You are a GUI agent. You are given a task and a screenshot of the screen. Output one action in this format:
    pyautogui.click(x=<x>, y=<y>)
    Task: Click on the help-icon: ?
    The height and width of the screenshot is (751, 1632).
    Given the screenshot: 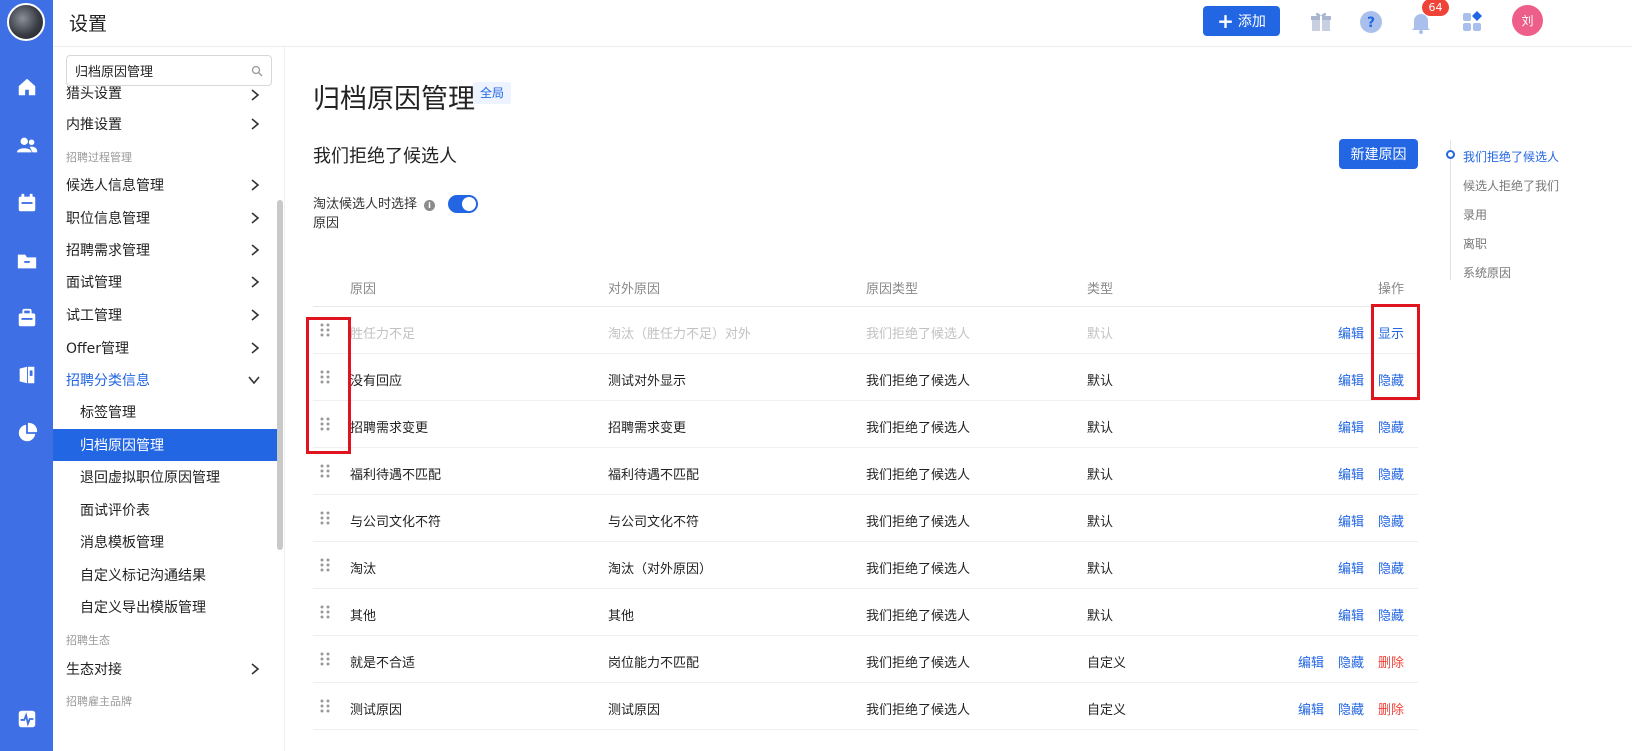 What is the action you would take?
    pyautogui.click(x=1371, y=22)
    